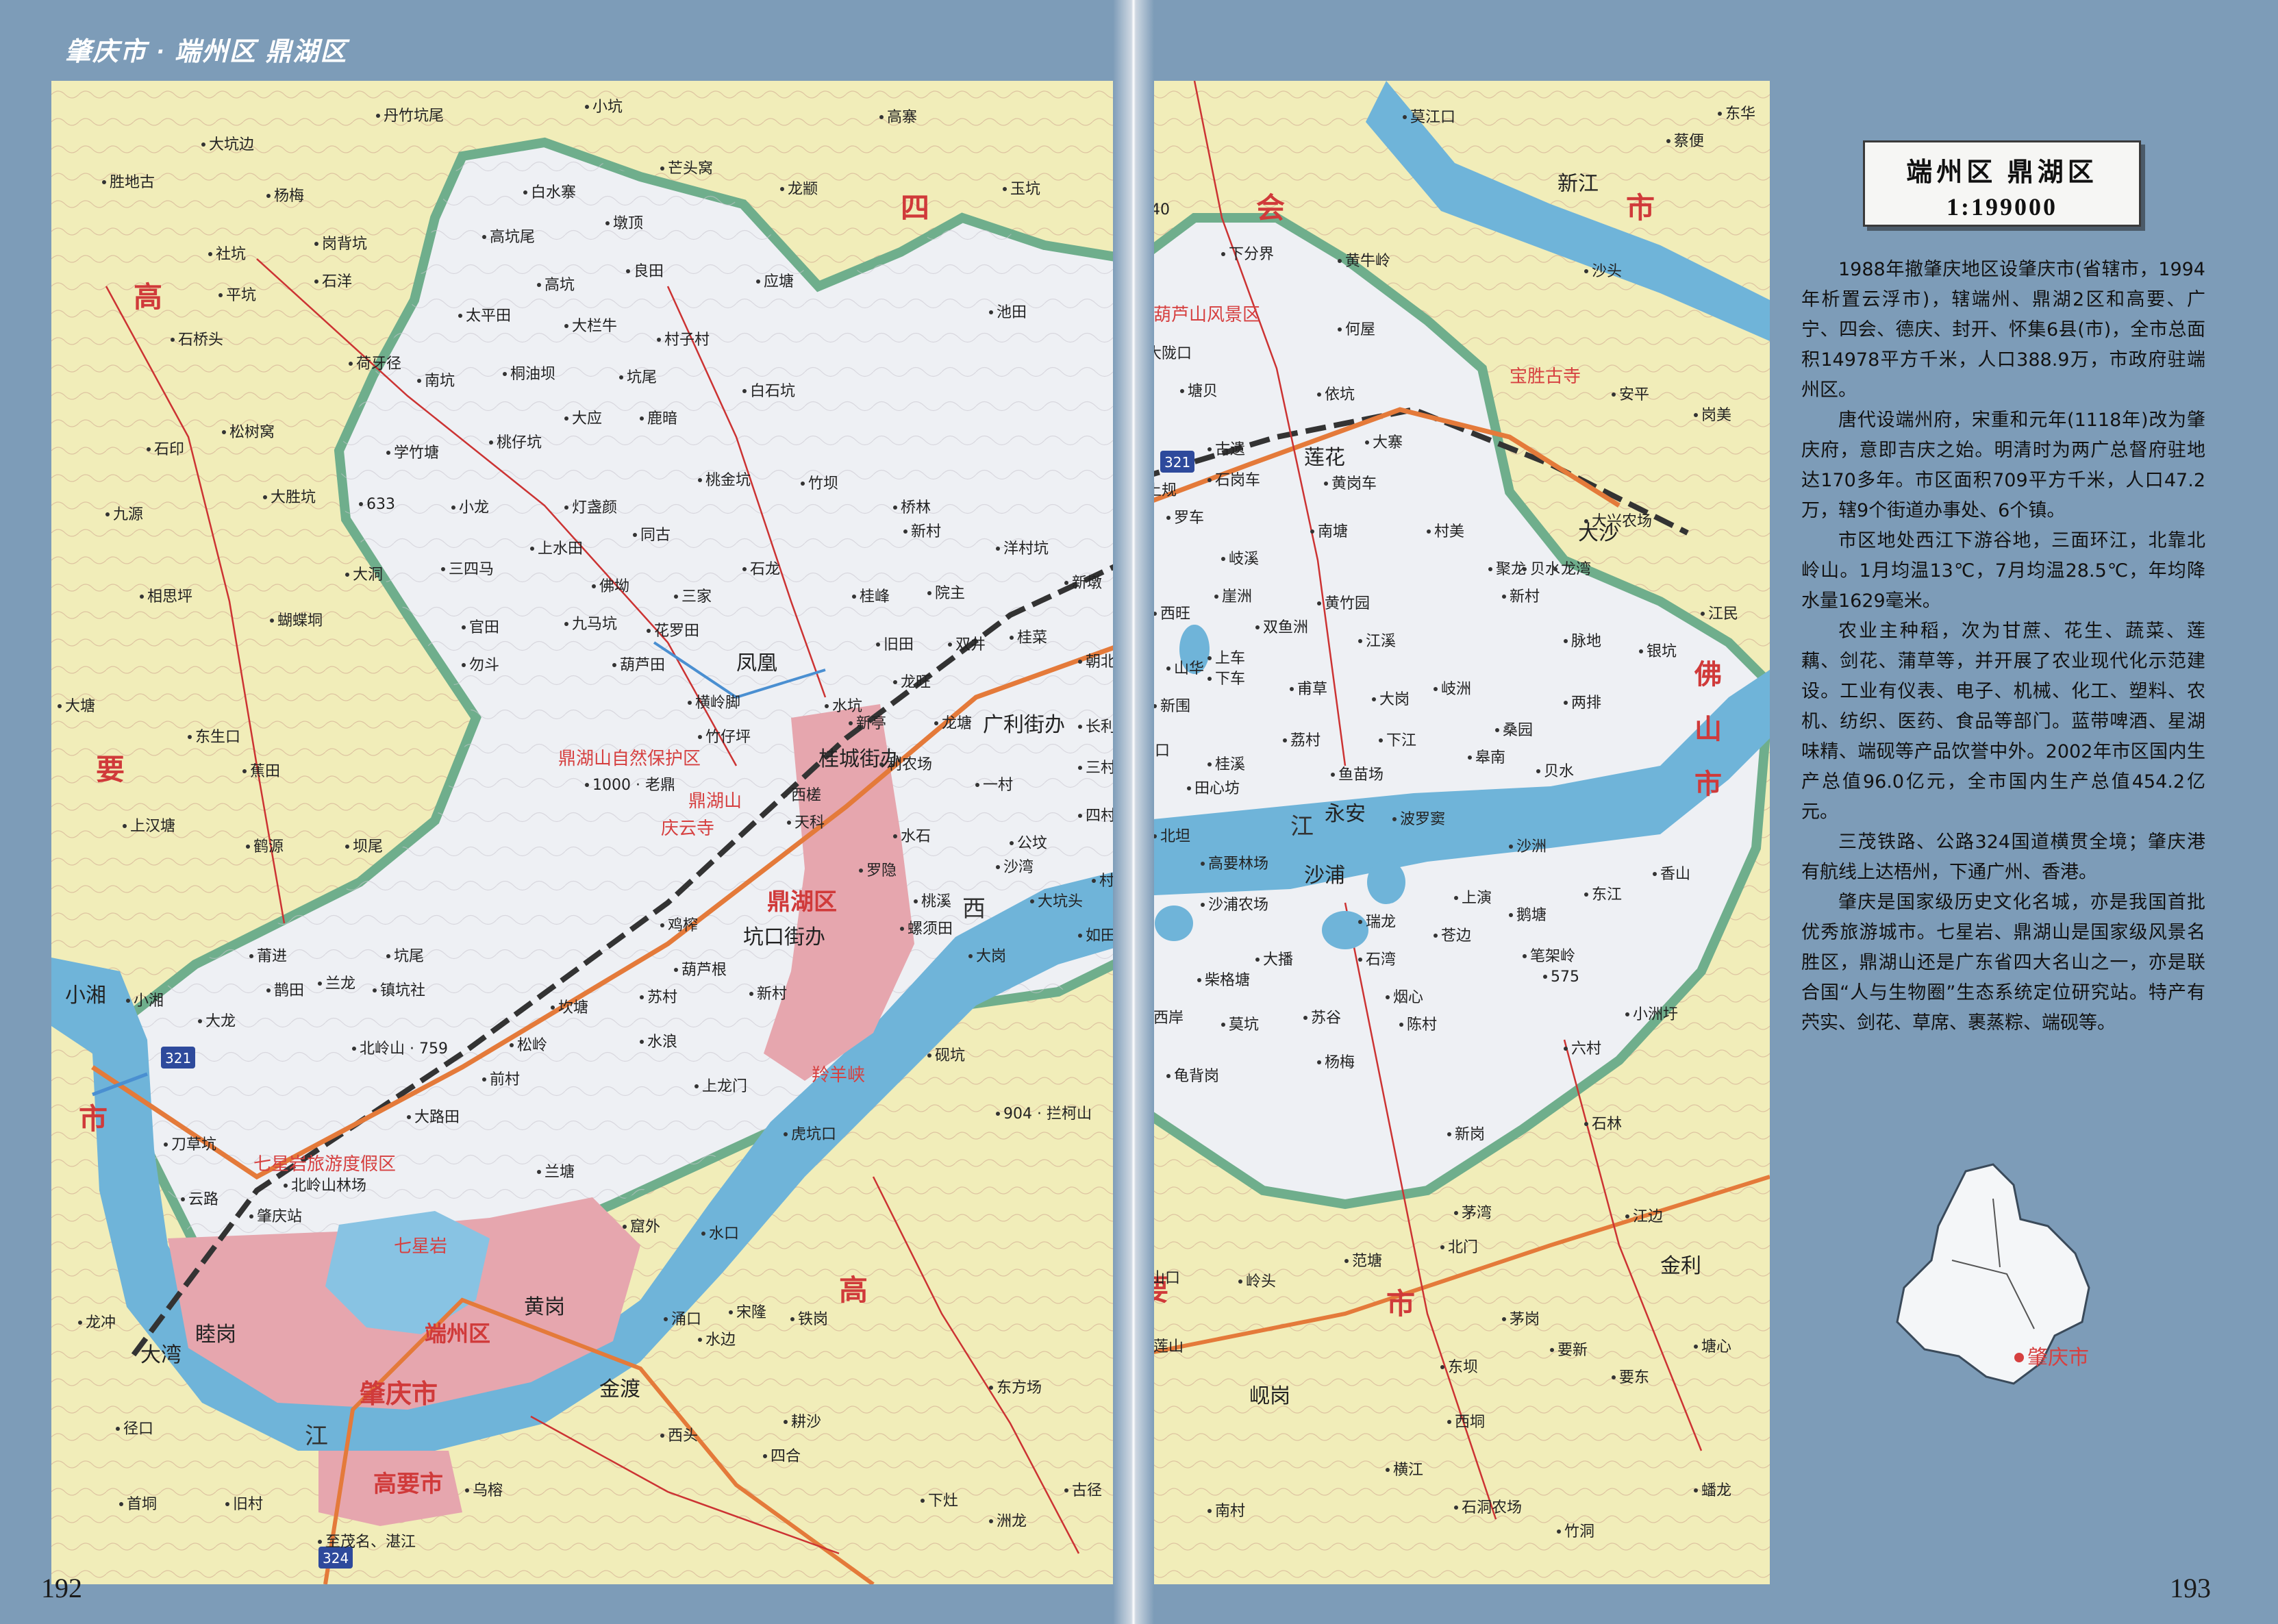 The width and height of the screenshot is (2278, 1624). What do you see at coordinates (337, 281) in the screenshot?
I see `village-label: 石洋` at bounding box center [337, 281].